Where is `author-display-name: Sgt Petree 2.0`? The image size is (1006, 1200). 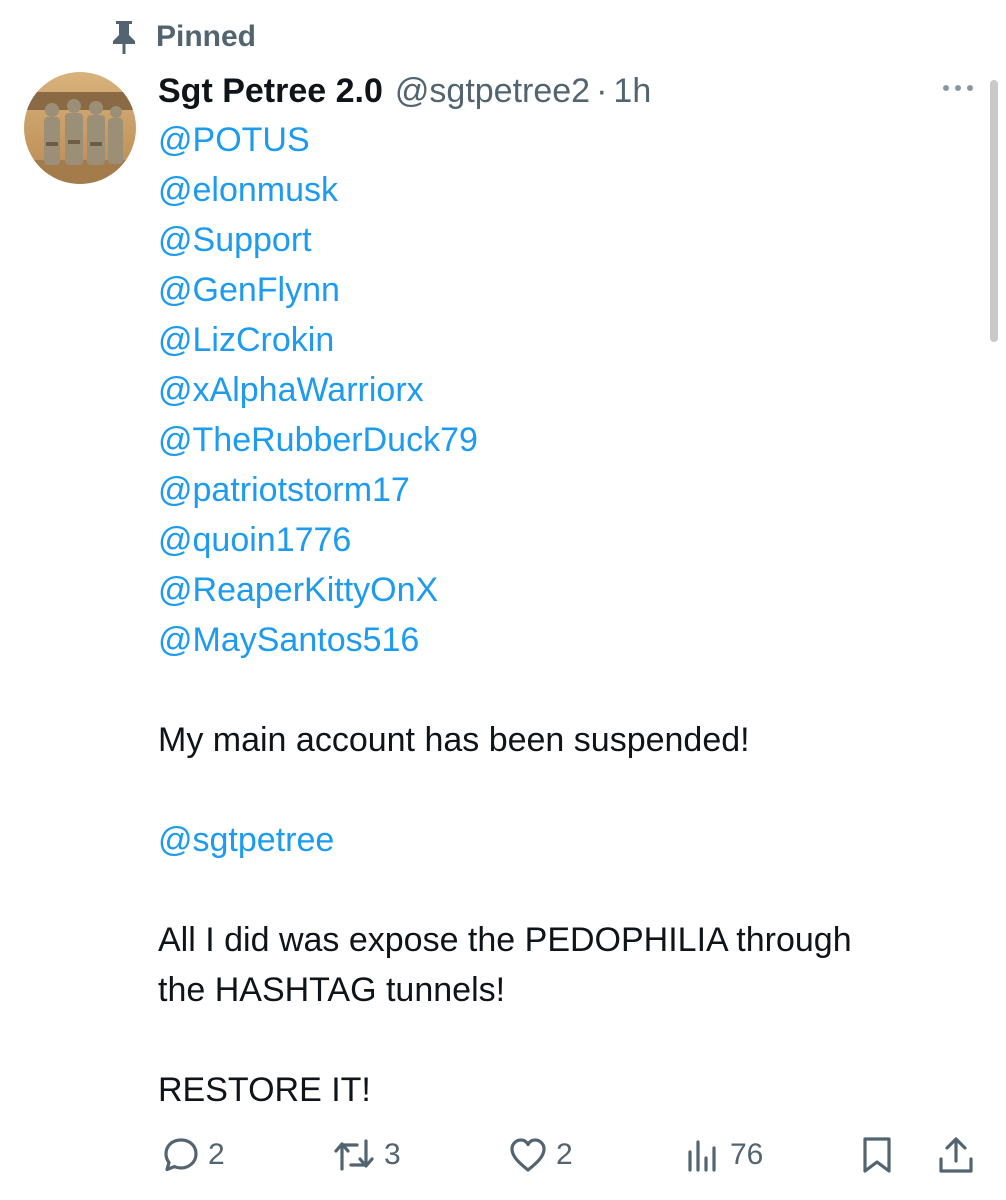 author-display-name: Sgt Petree 2.0 is located at coordinates (270, 91).